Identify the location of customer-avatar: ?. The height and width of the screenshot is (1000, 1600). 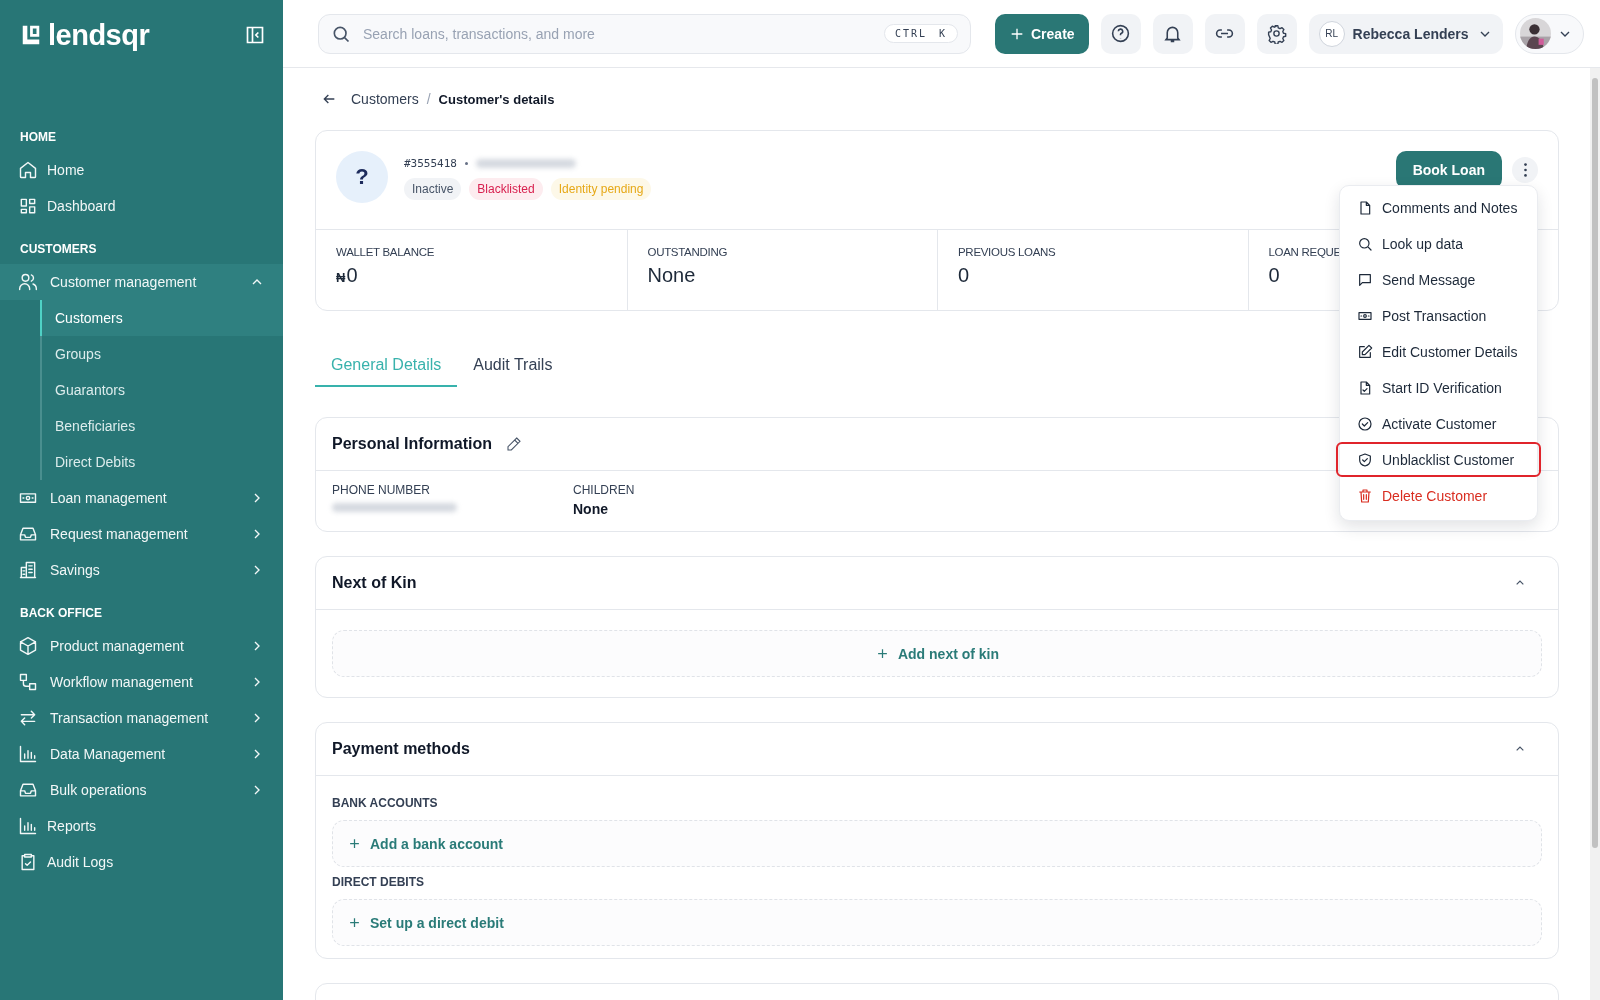
(362, 177).